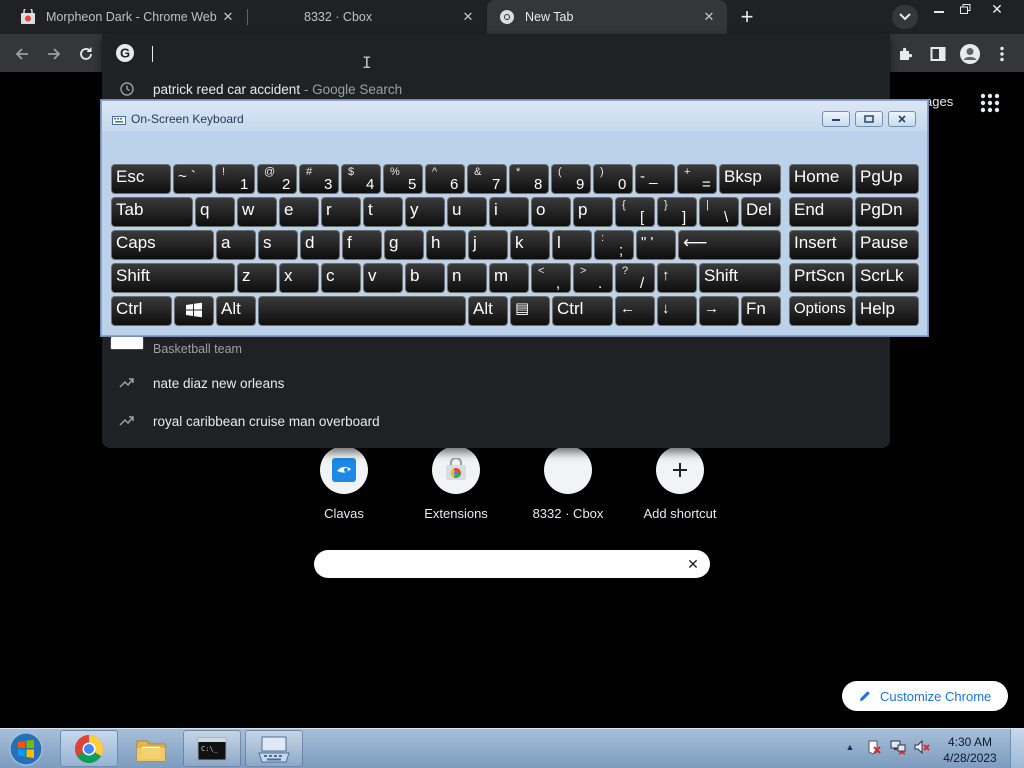 This screenshot has width=1024, height=768. Describe the element at coordinates (162, 245) in the screenshot. I see `key-caps: Caps` at that location.